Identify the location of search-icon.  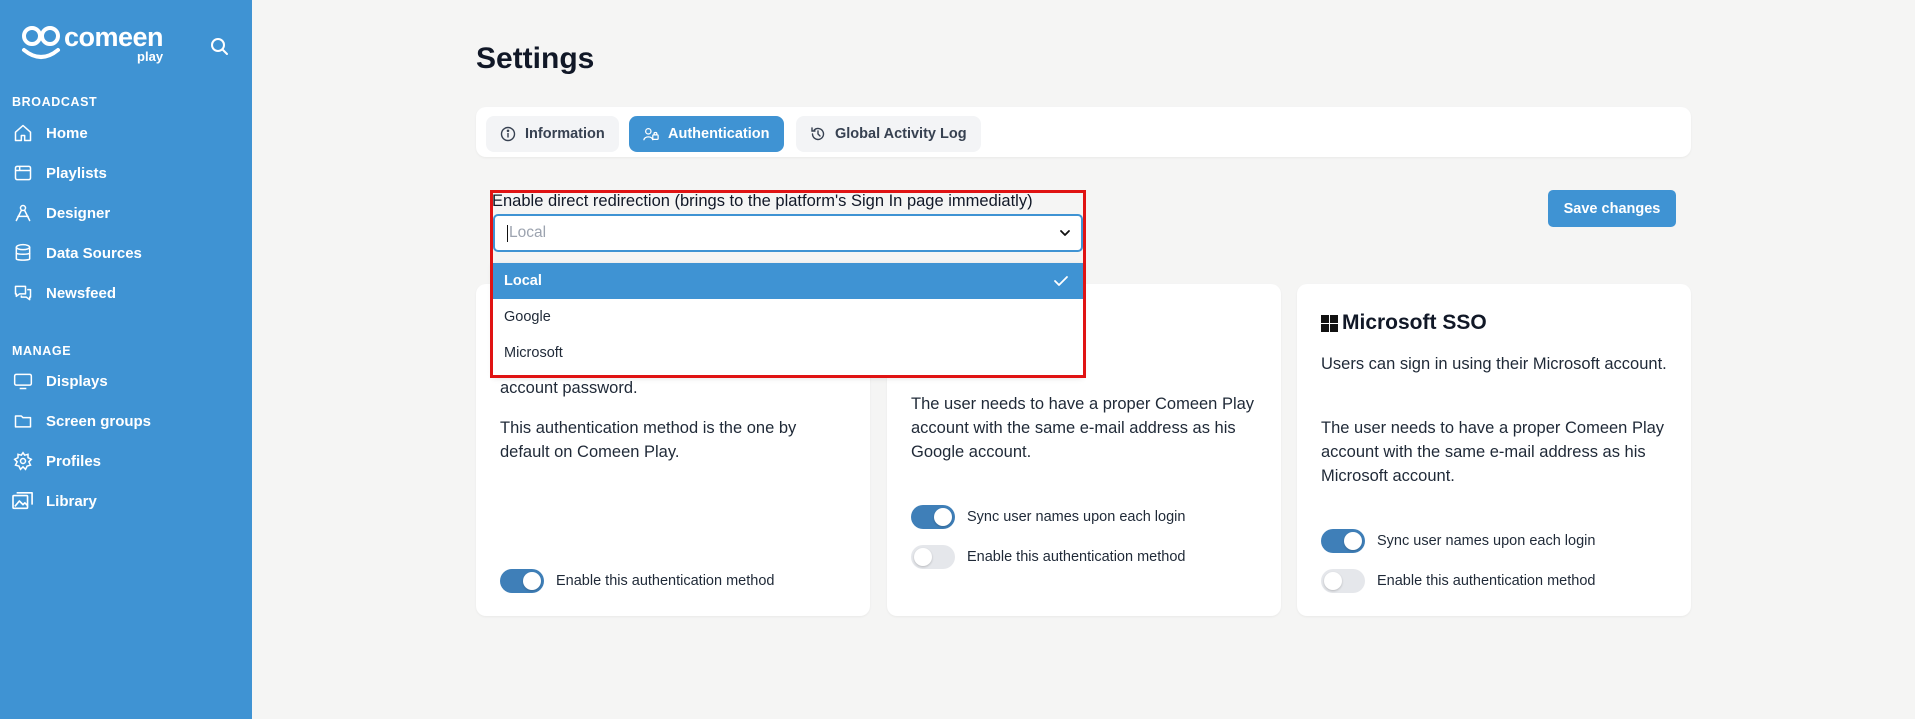
(220, 47).